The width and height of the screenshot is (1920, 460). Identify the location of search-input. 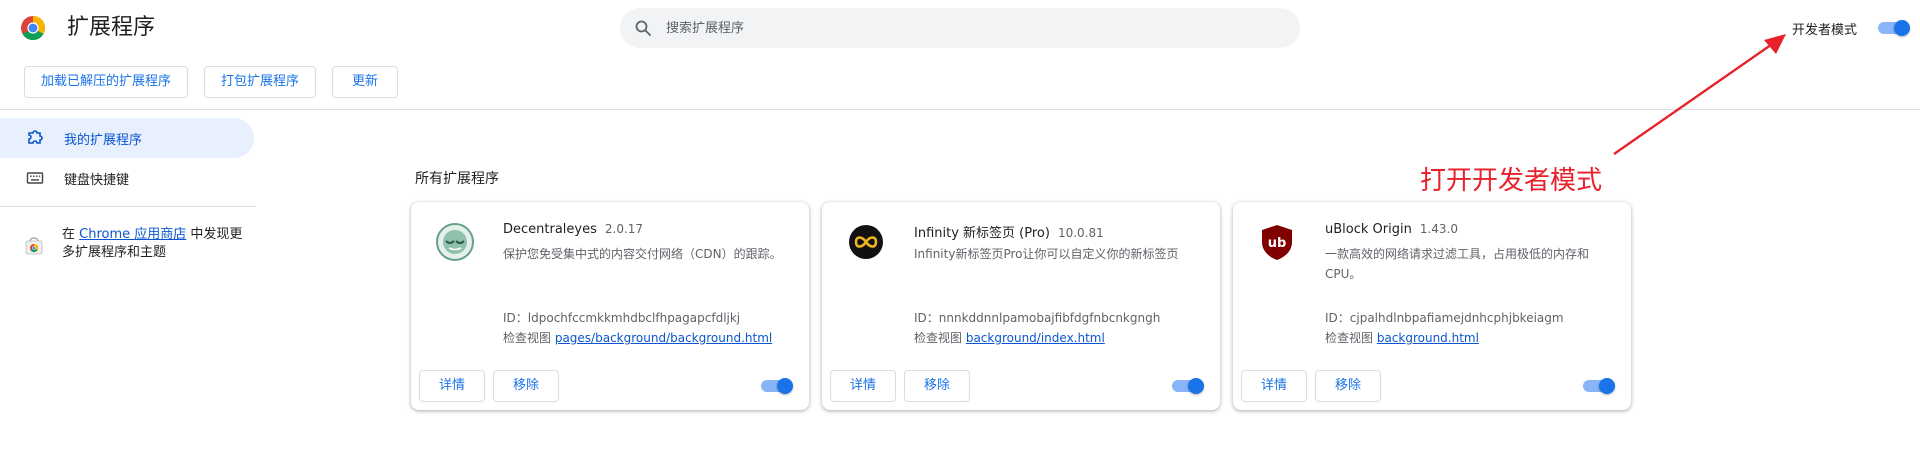
(946, 28).